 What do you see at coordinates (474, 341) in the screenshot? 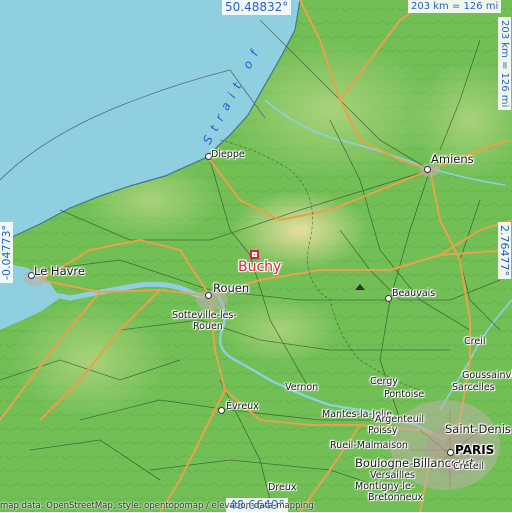
I see `city-label-creil: Creil` at bounding box center [474, 341].